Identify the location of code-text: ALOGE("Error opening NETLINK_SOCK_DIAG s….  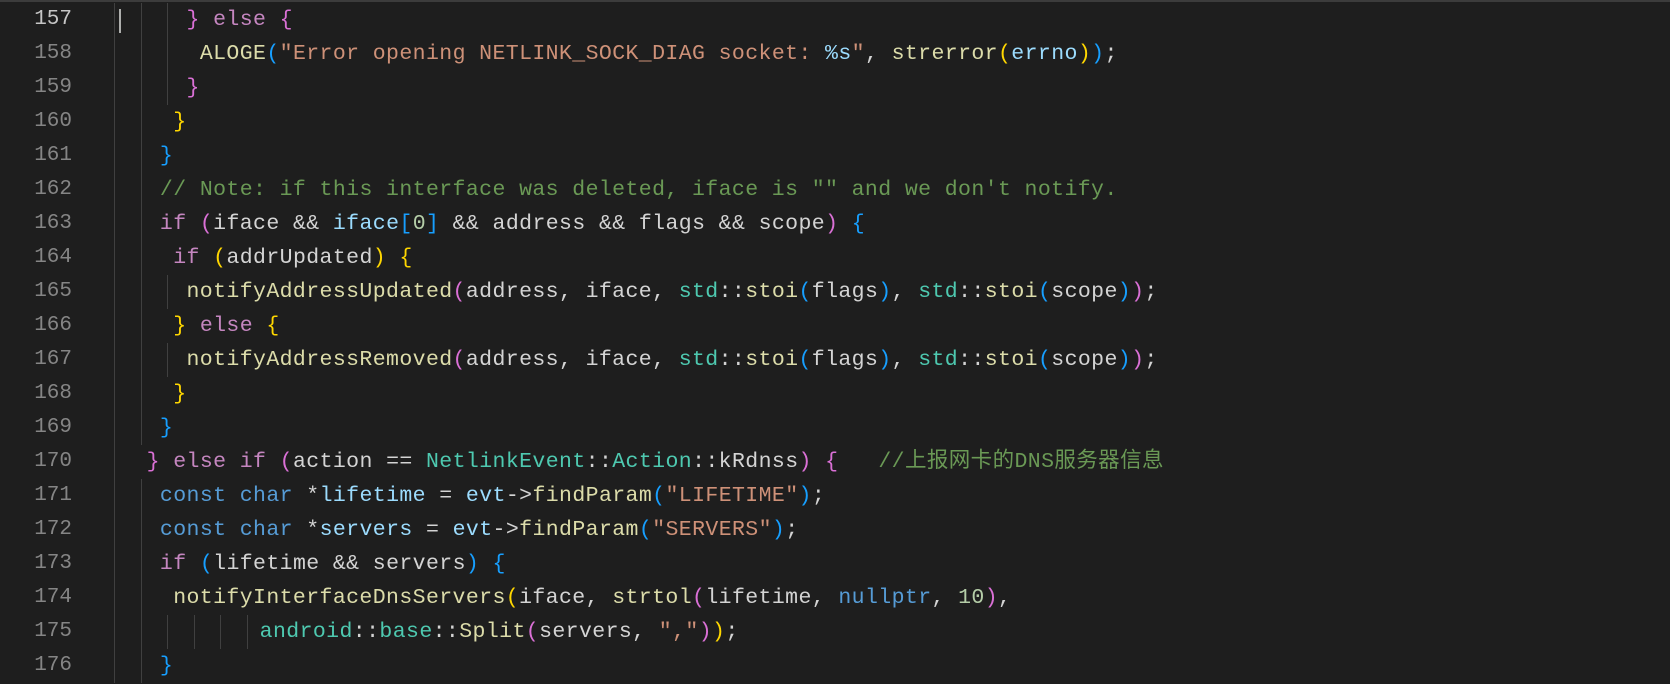
(659, 54).